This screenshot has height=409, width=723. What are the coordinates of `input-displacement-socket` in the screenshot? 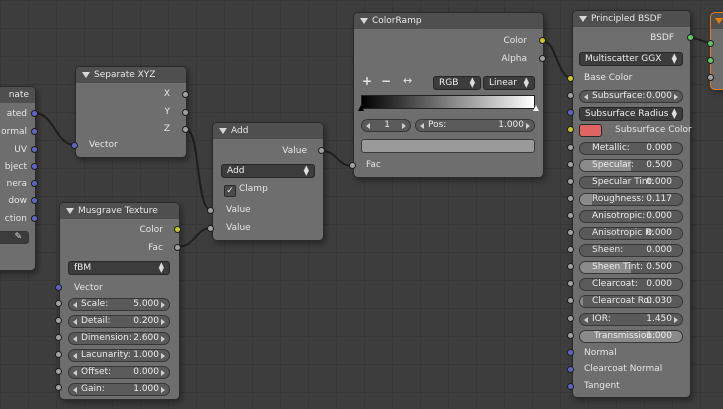 It's located at (710, 77).